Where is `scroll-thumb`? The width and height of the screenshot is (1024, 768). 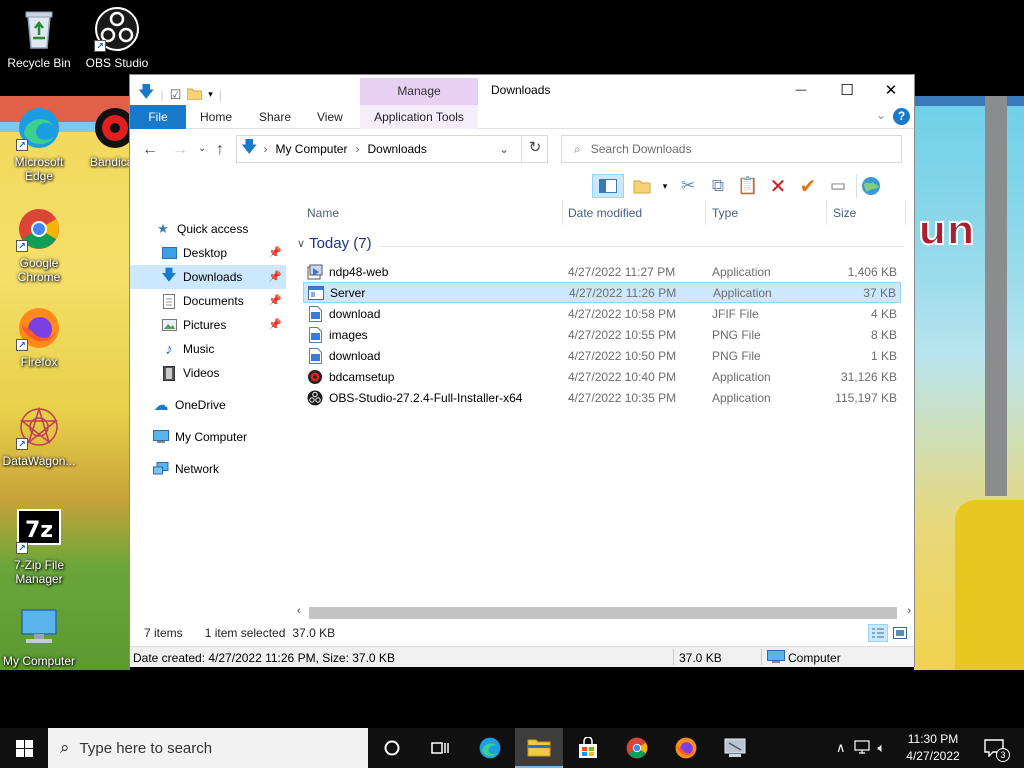
scroll-thumb is located at coordinates (603, 613).